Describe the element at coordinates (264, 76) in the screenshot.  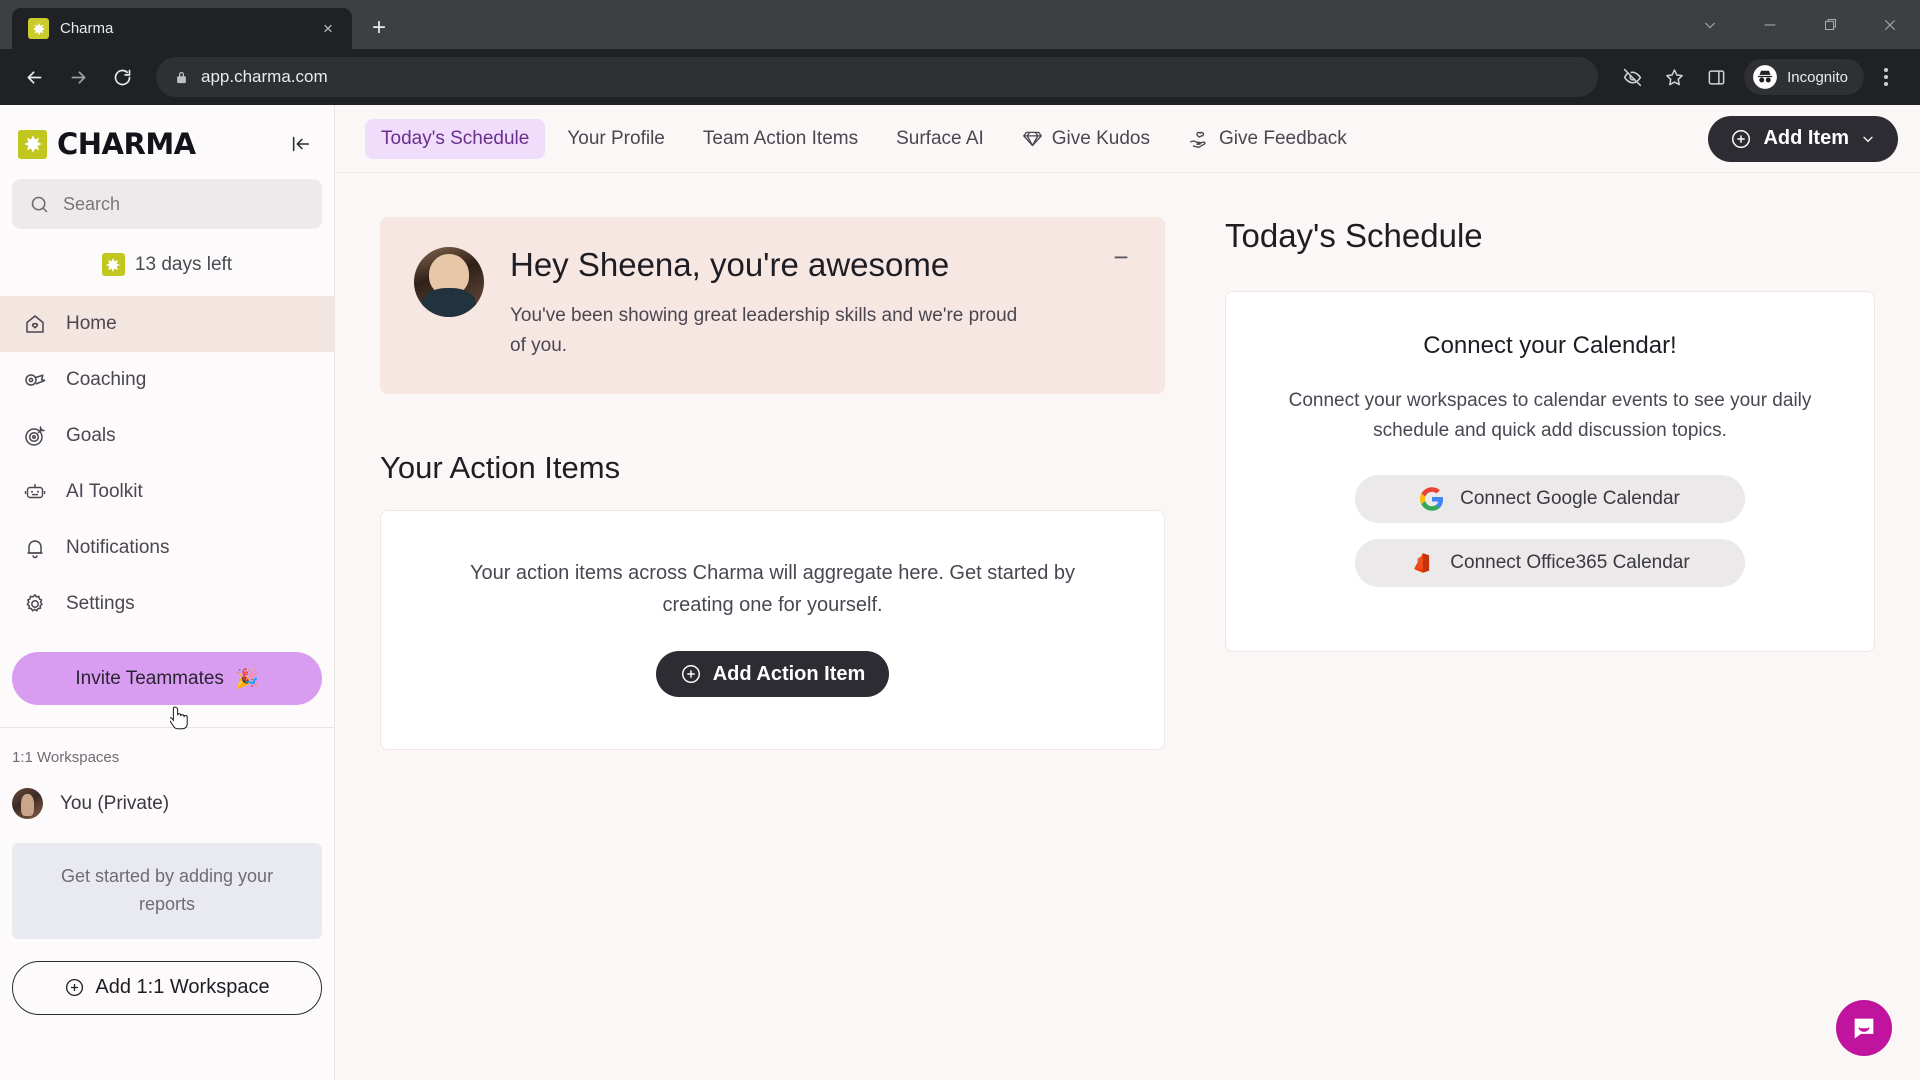
I see `url-text: app.charma.com` at that location.